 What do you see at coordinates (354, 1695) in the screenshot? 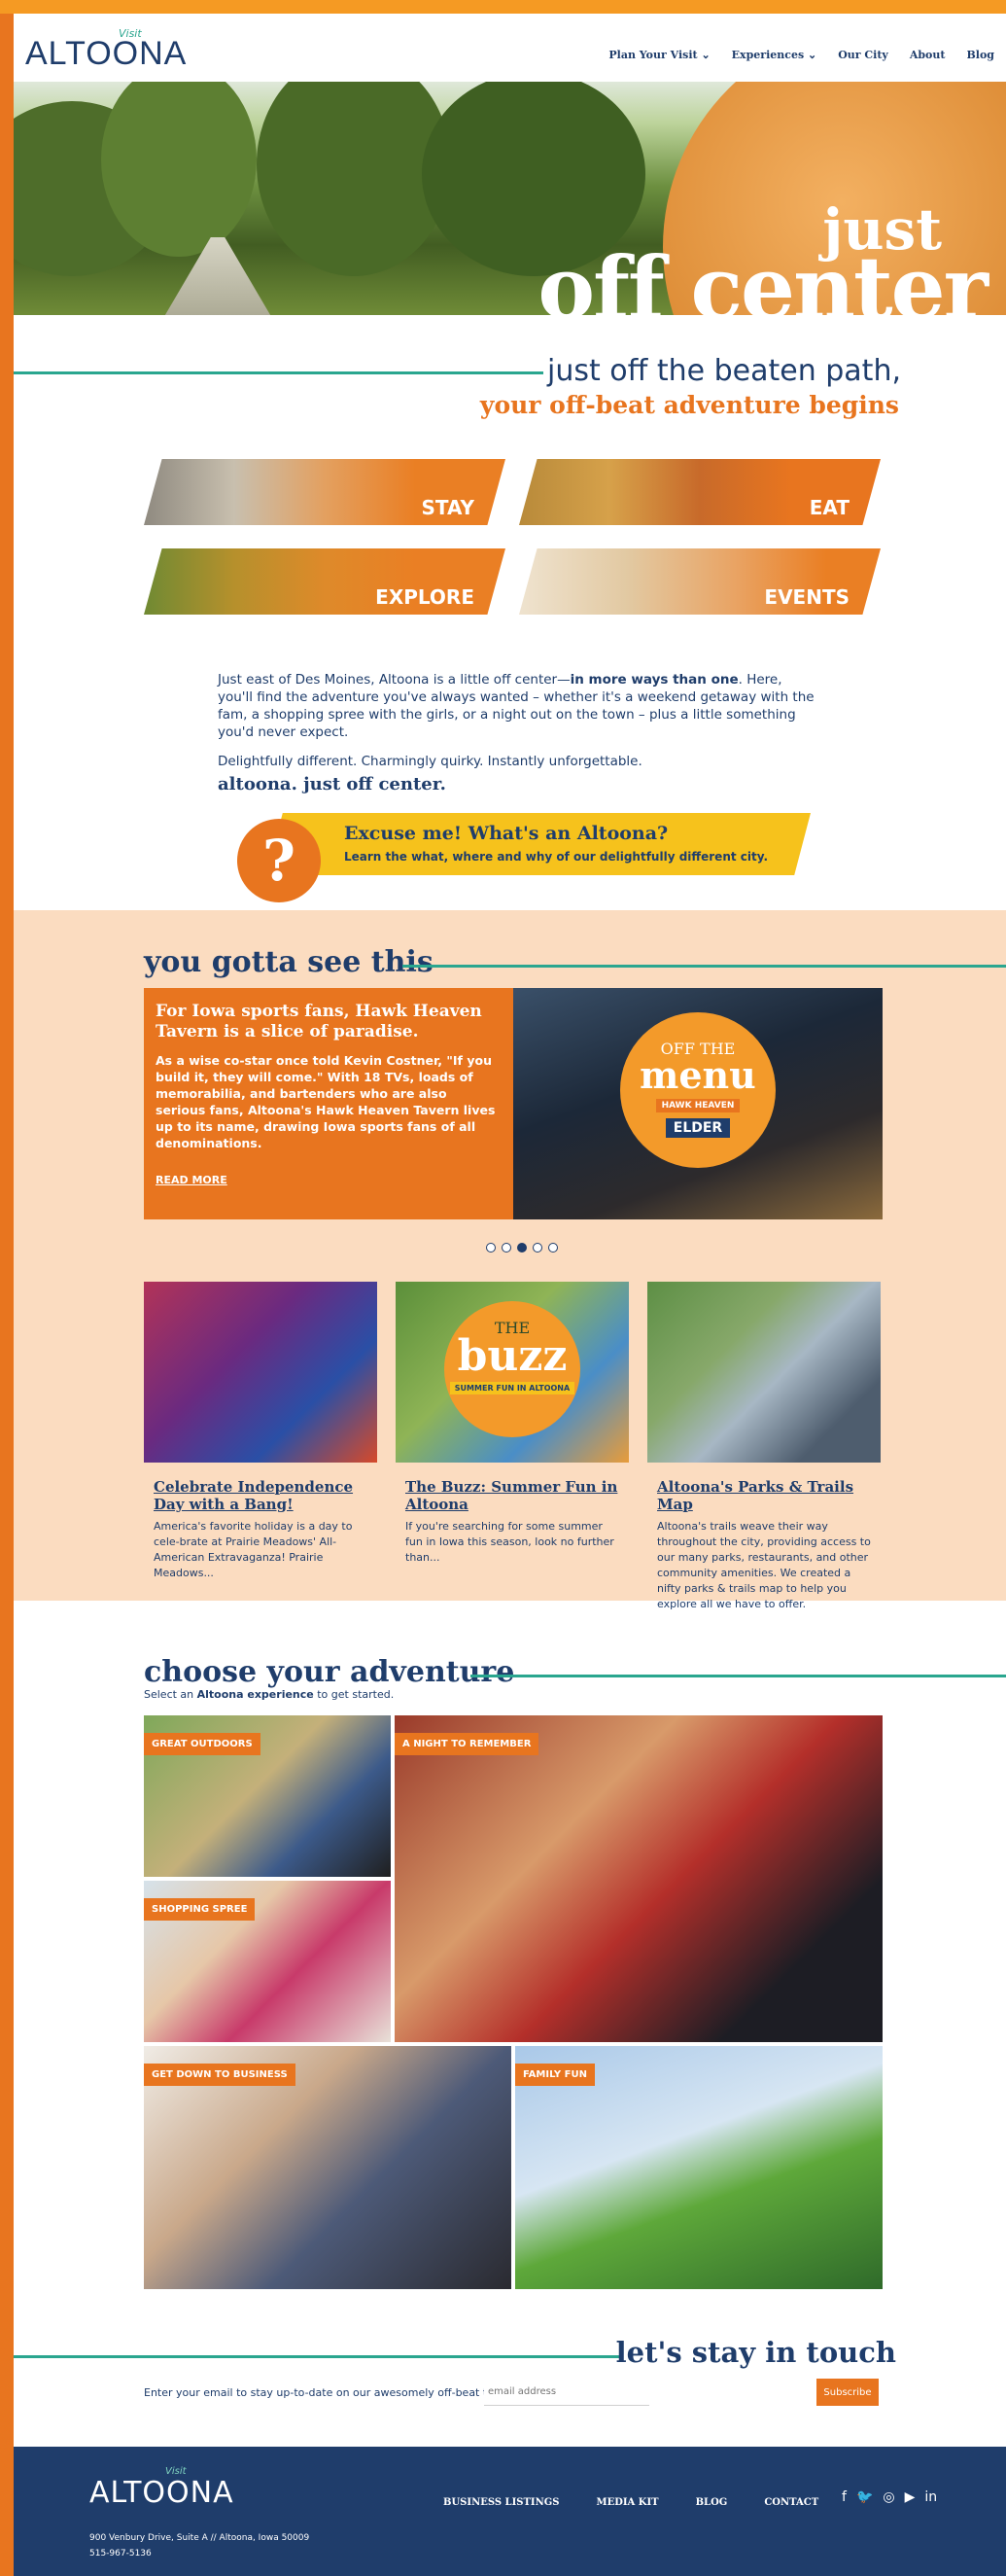
I see `adv-sub-c: to get started.` at bounding box center [354, 1695].